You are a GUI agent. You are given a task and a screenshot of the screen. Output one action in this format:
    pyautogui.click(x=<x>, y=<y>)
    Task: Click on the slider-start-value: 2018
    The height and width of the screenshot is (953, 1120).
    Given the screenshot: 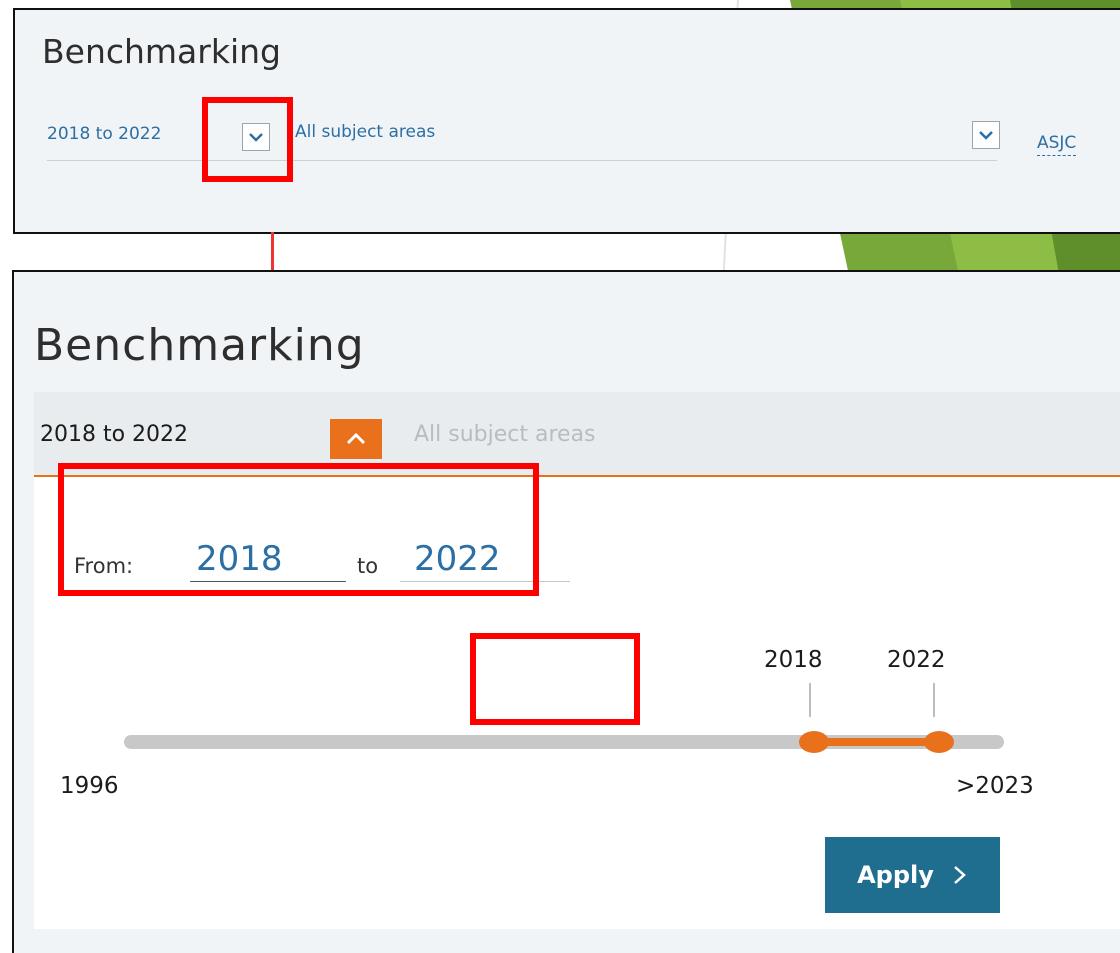 What is the action you would take?
    pyautogui.click(x=793, y=660)
    